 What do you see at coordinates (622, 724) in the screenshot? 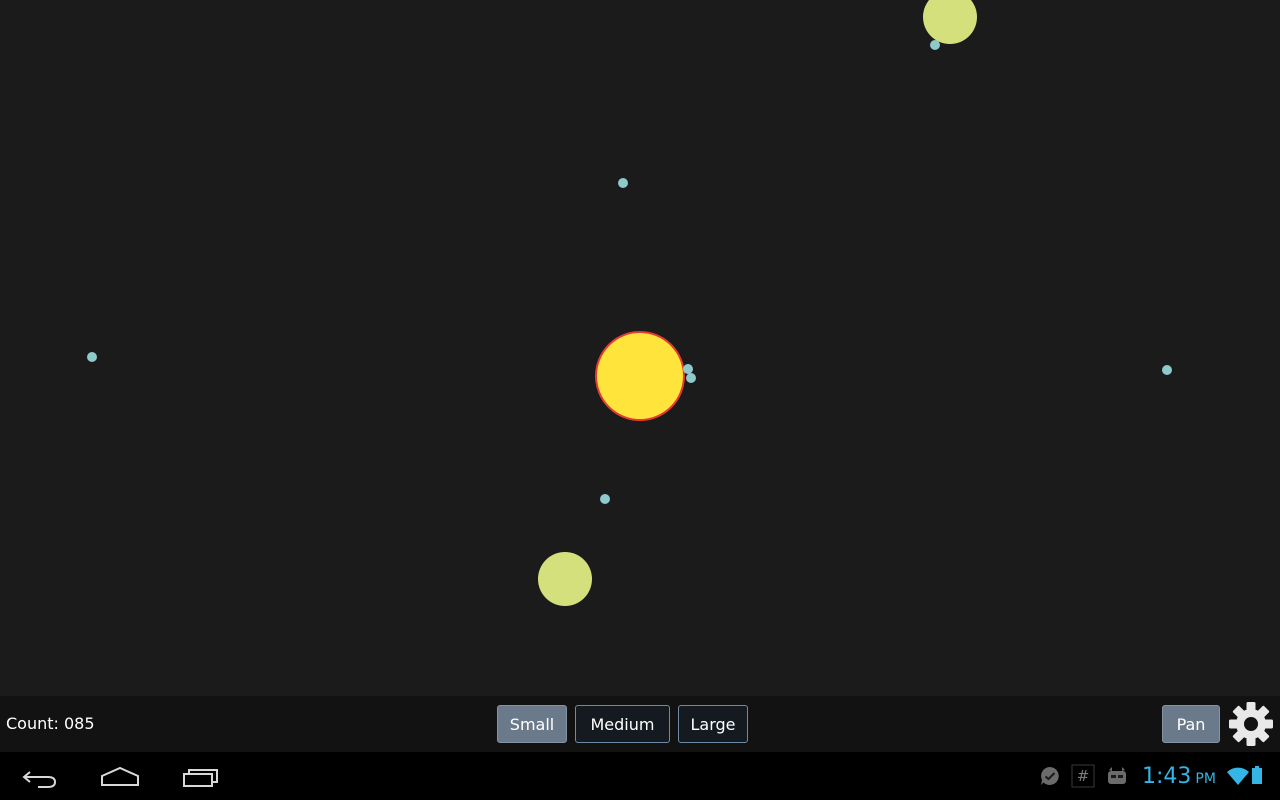
I see `size-medium-button: Medium` at bounding box center [622, 724].